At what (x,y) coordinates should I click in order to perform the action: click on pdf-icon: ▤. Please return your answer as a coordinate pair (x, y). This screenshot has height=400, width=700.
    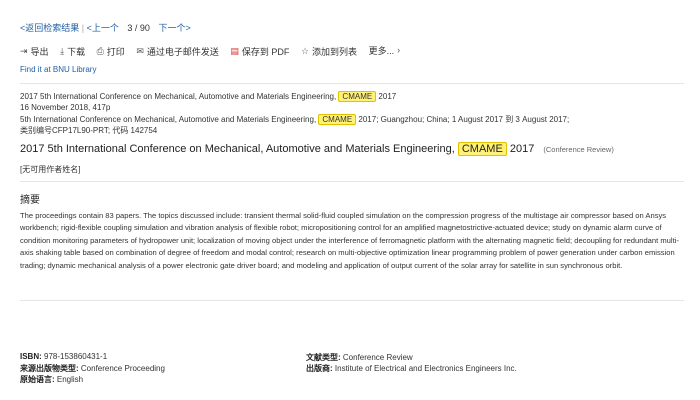
    Looking at the image, I should click on (234, 51).